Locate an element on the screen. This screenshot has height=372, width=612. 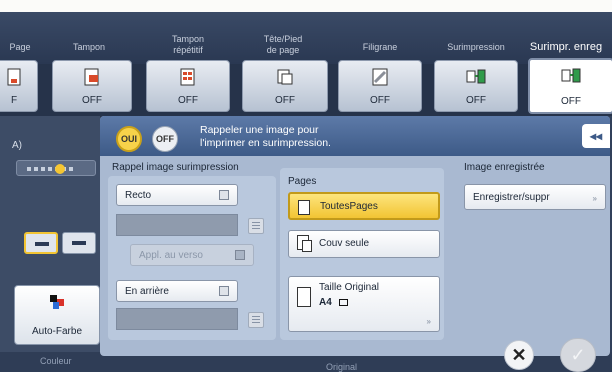
cover-only-button: Couv seule is located at coordinates (364, 244).